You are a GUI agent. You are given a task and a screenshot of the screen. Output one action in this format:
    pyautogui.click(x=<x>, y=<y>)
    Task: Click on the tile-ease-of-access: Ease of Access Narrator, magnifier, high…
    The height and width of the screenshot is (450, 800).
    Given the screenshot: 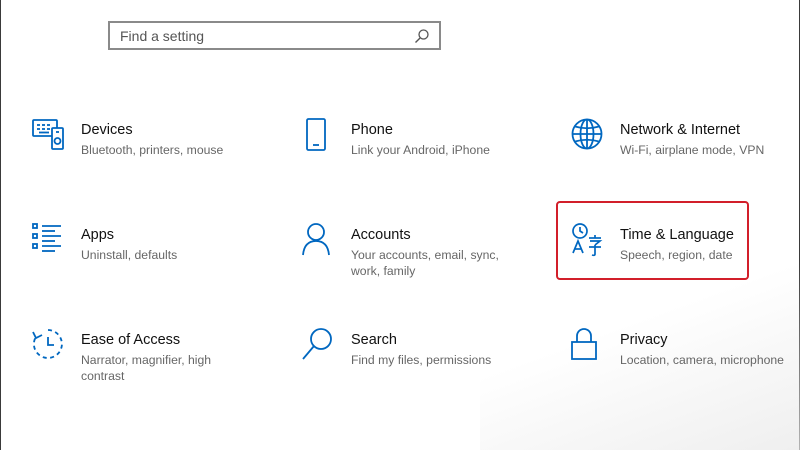 What is the action you would take?
    pyautogui.click(x=144, y=368)
    